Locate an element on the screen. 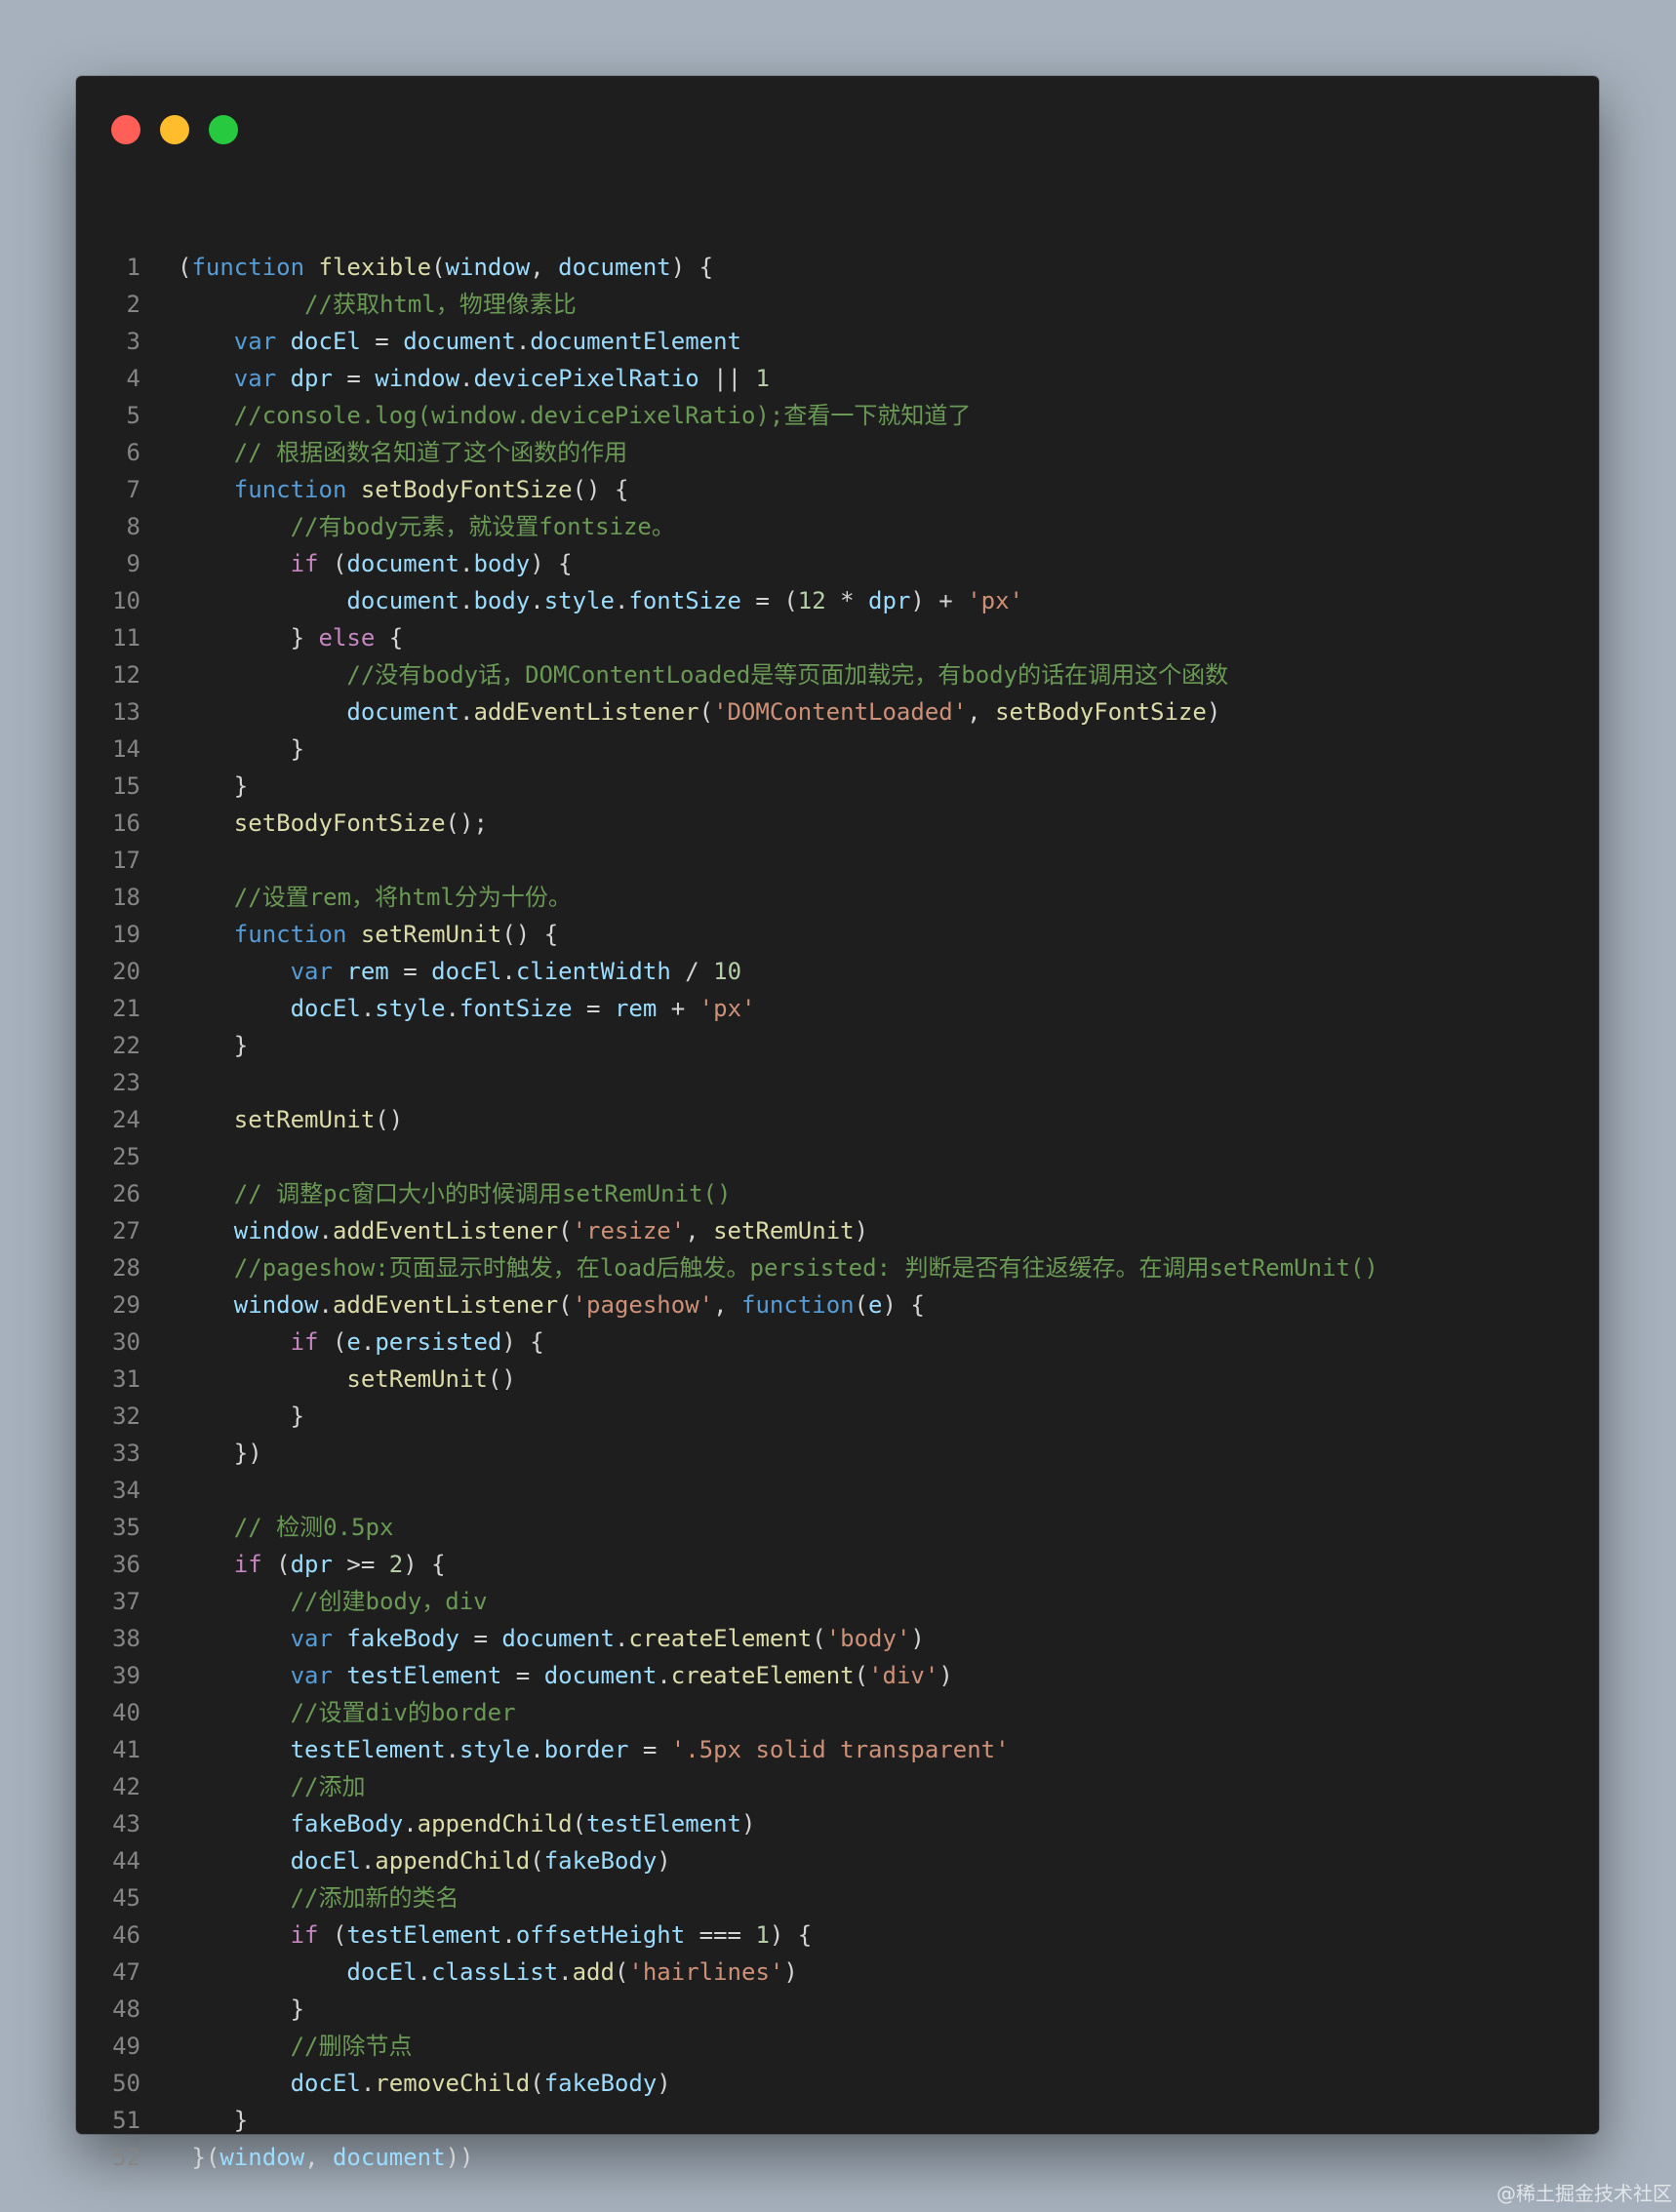  code-line: 47 docEl.classList.add('hairlines') is located at coordinates (837, 1972).